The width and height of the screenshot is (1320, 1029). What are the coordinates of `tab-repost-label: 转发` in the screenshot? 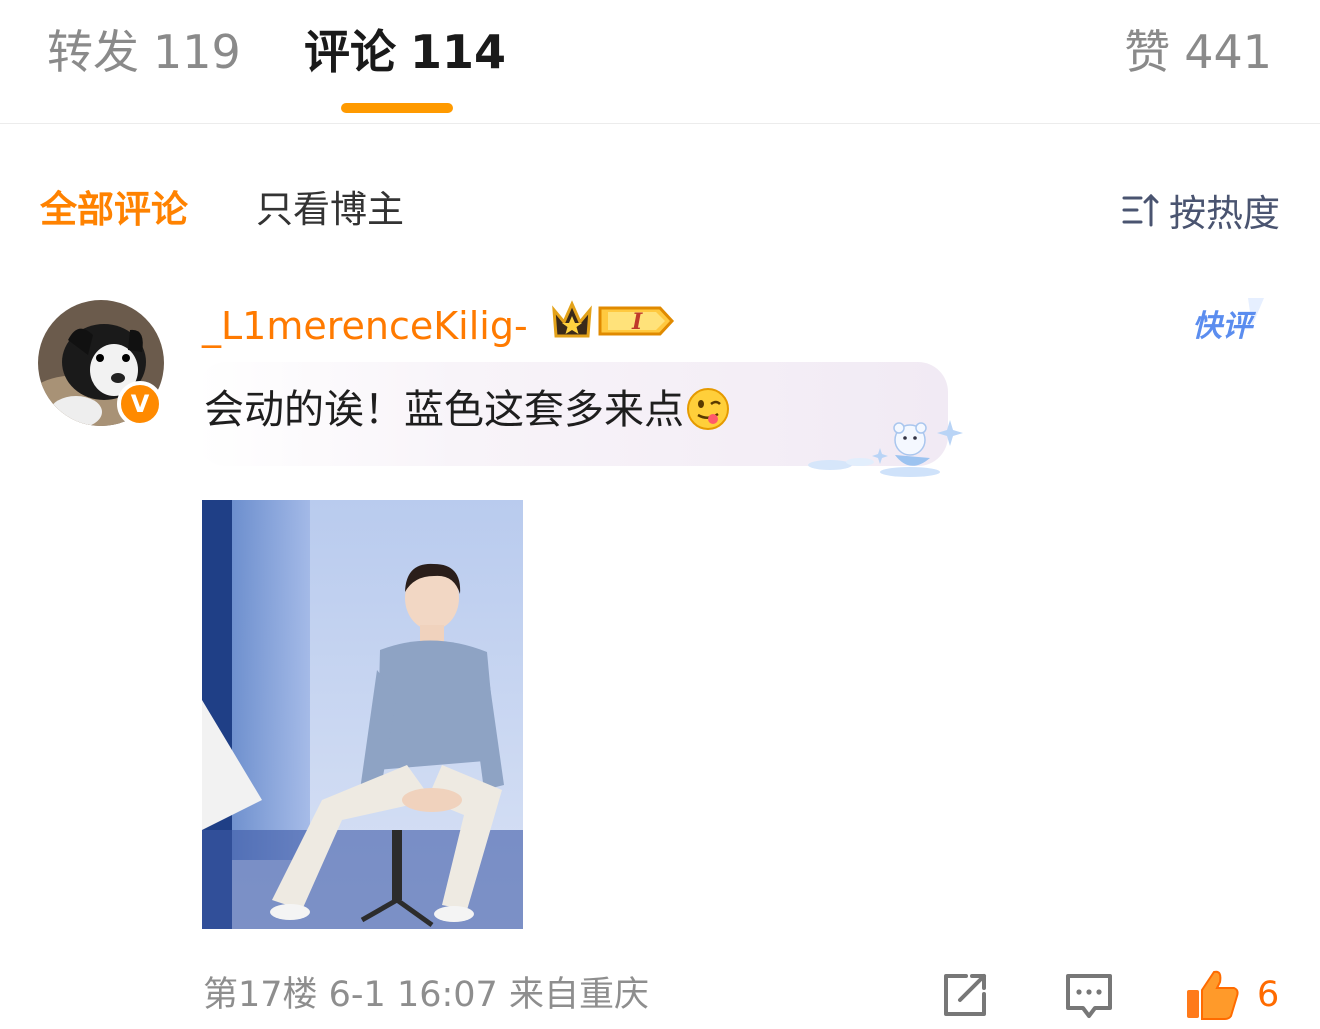 It's located at (93, 52).